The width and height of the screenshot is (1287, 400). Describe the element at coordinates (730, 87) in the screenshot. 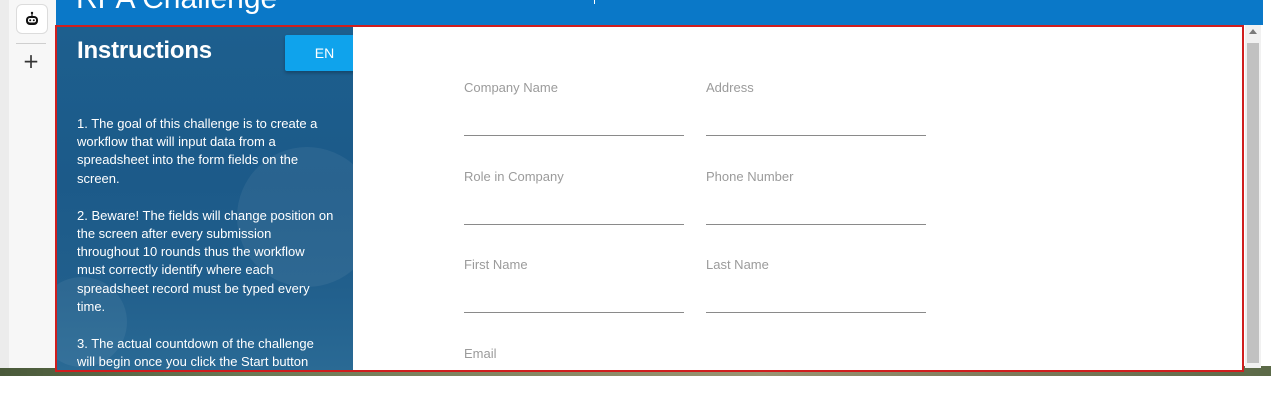

I see `address-label: Address` at that location.